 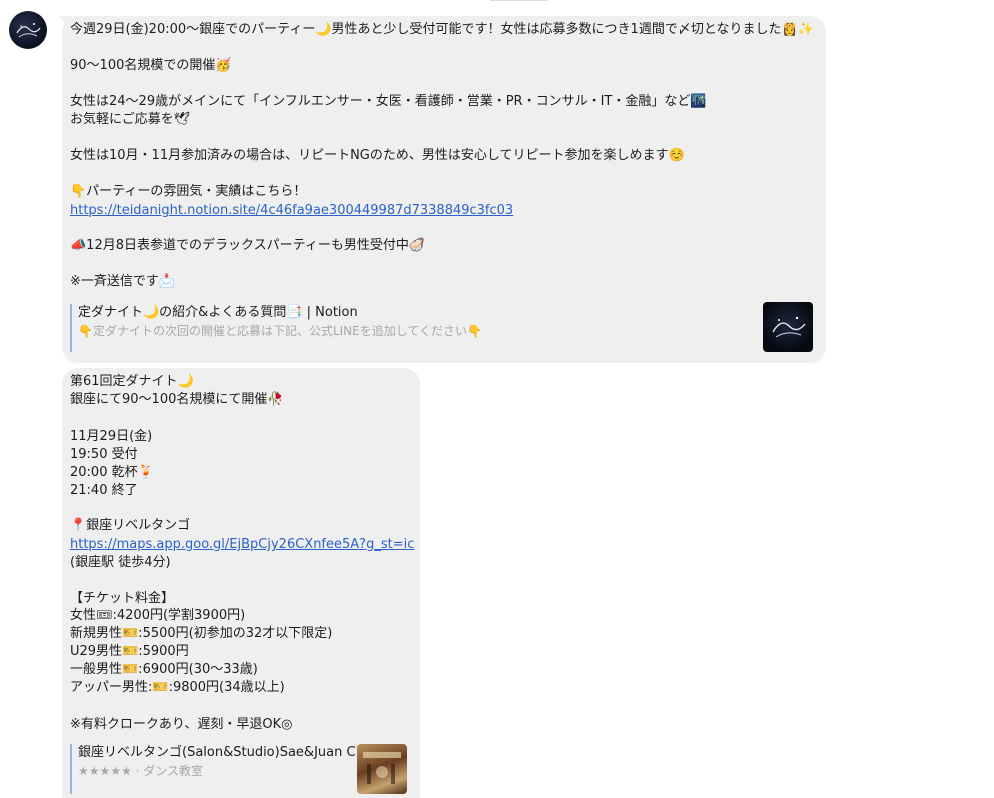 What do you see at coordinates (130, 525) in the screenshot?
I see `message-text: 📍銀座リベルタンゴ` at bounding box center [130, 525].